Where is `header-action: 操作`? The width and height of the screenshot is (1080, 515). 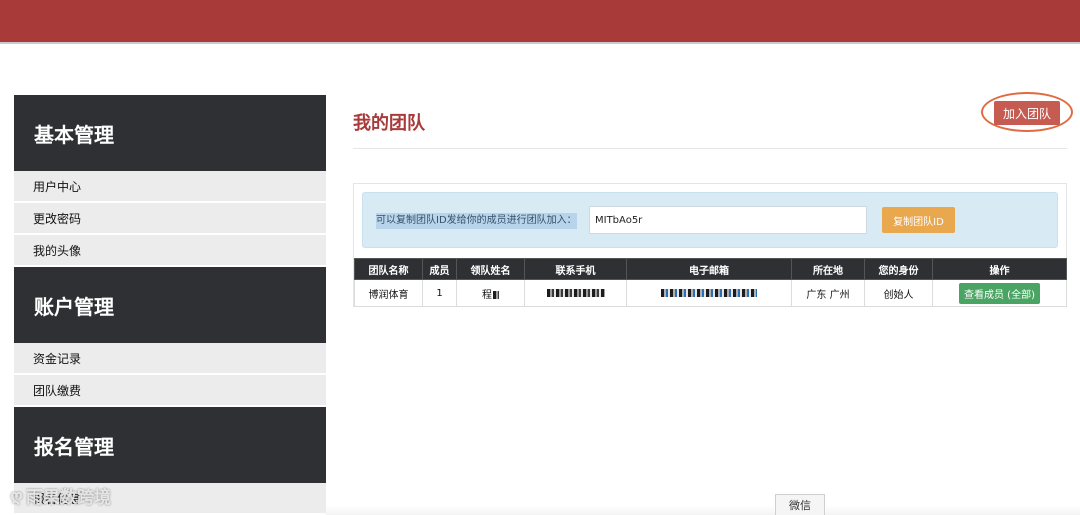 header-action: 操作 is located at coordinates (999, 269).